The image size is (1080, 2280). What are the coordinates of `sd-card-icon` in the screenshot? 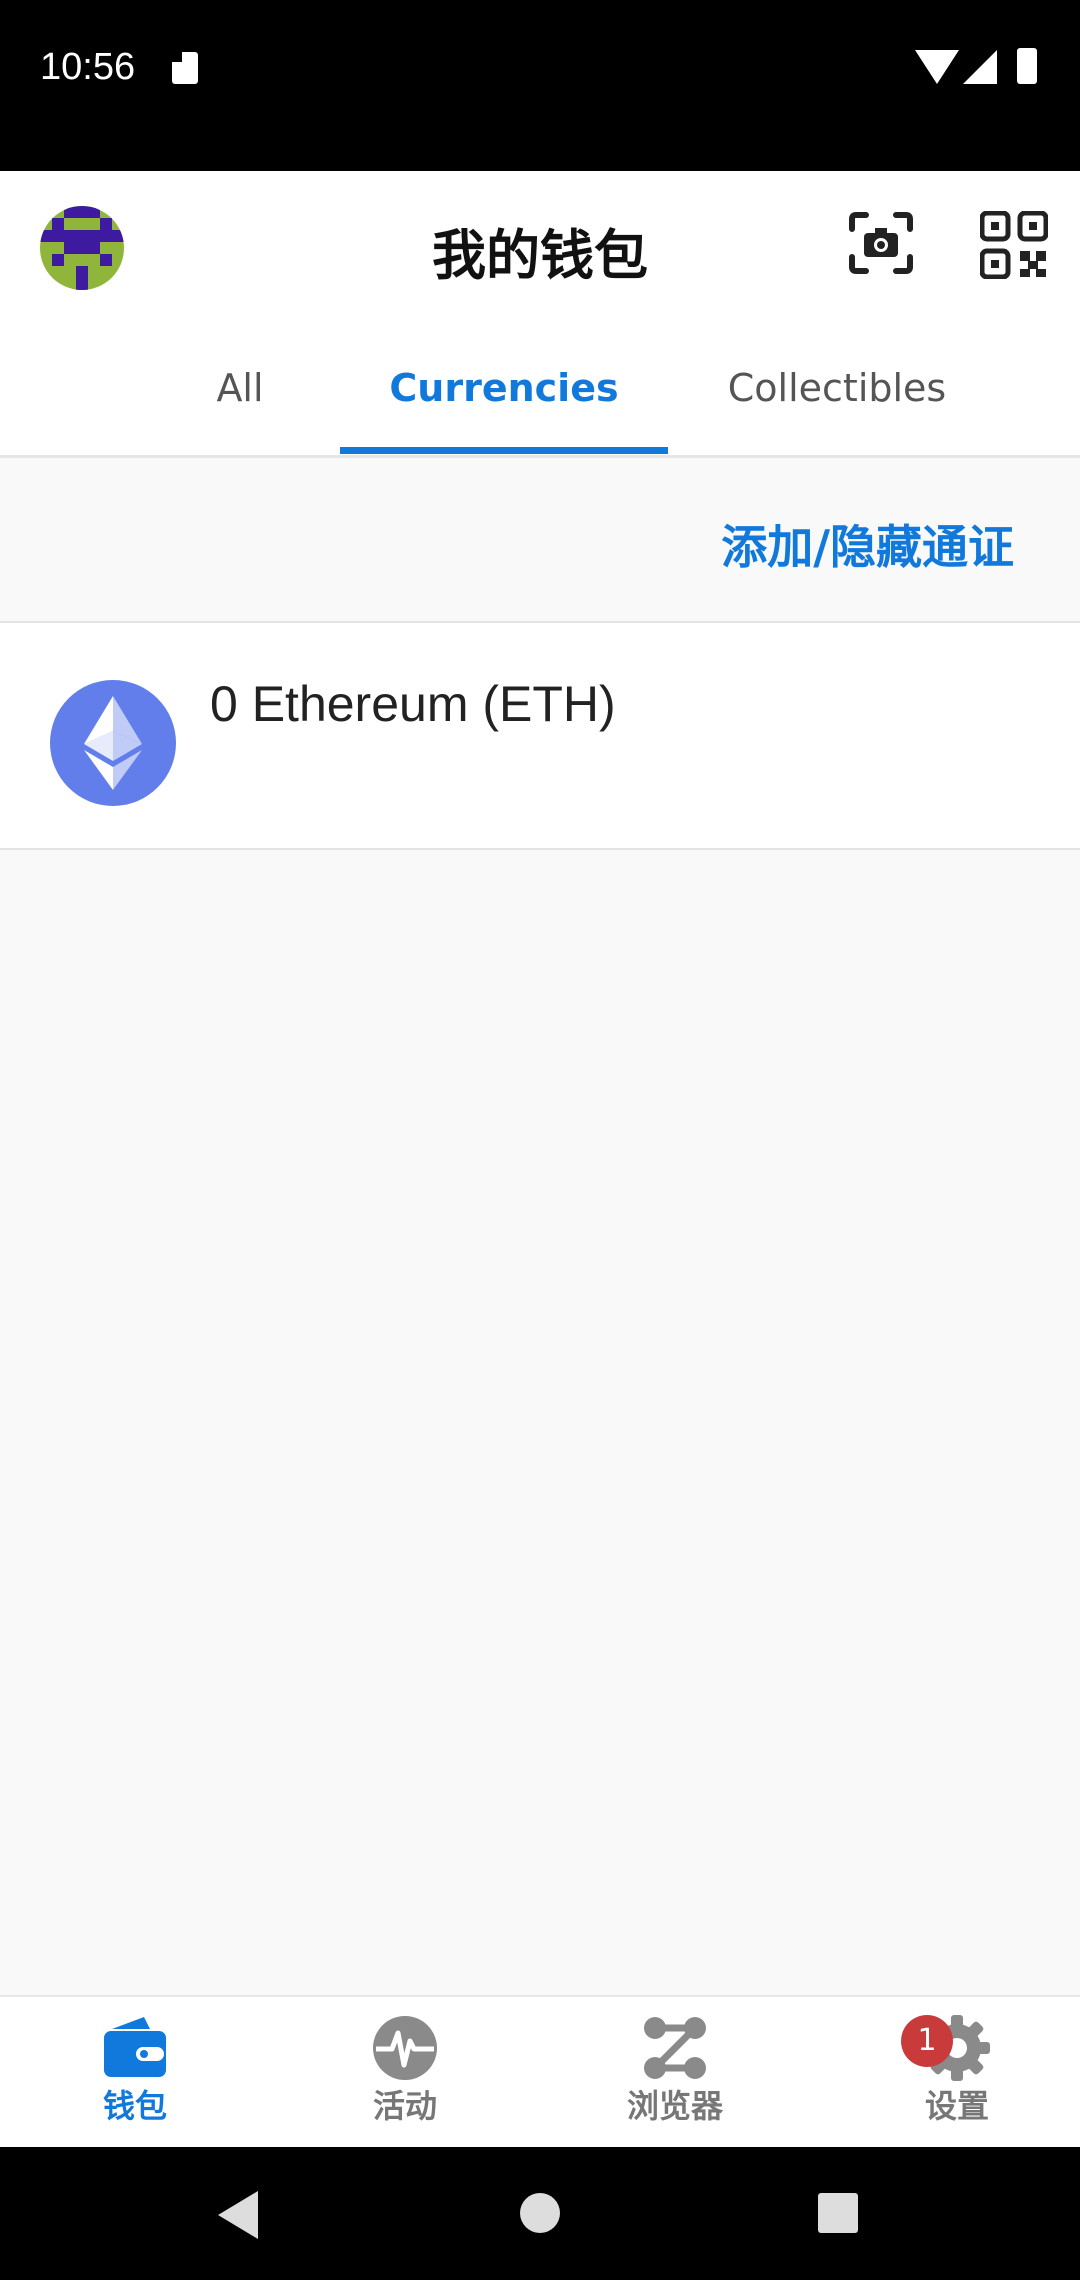 It's located at (185, 68).